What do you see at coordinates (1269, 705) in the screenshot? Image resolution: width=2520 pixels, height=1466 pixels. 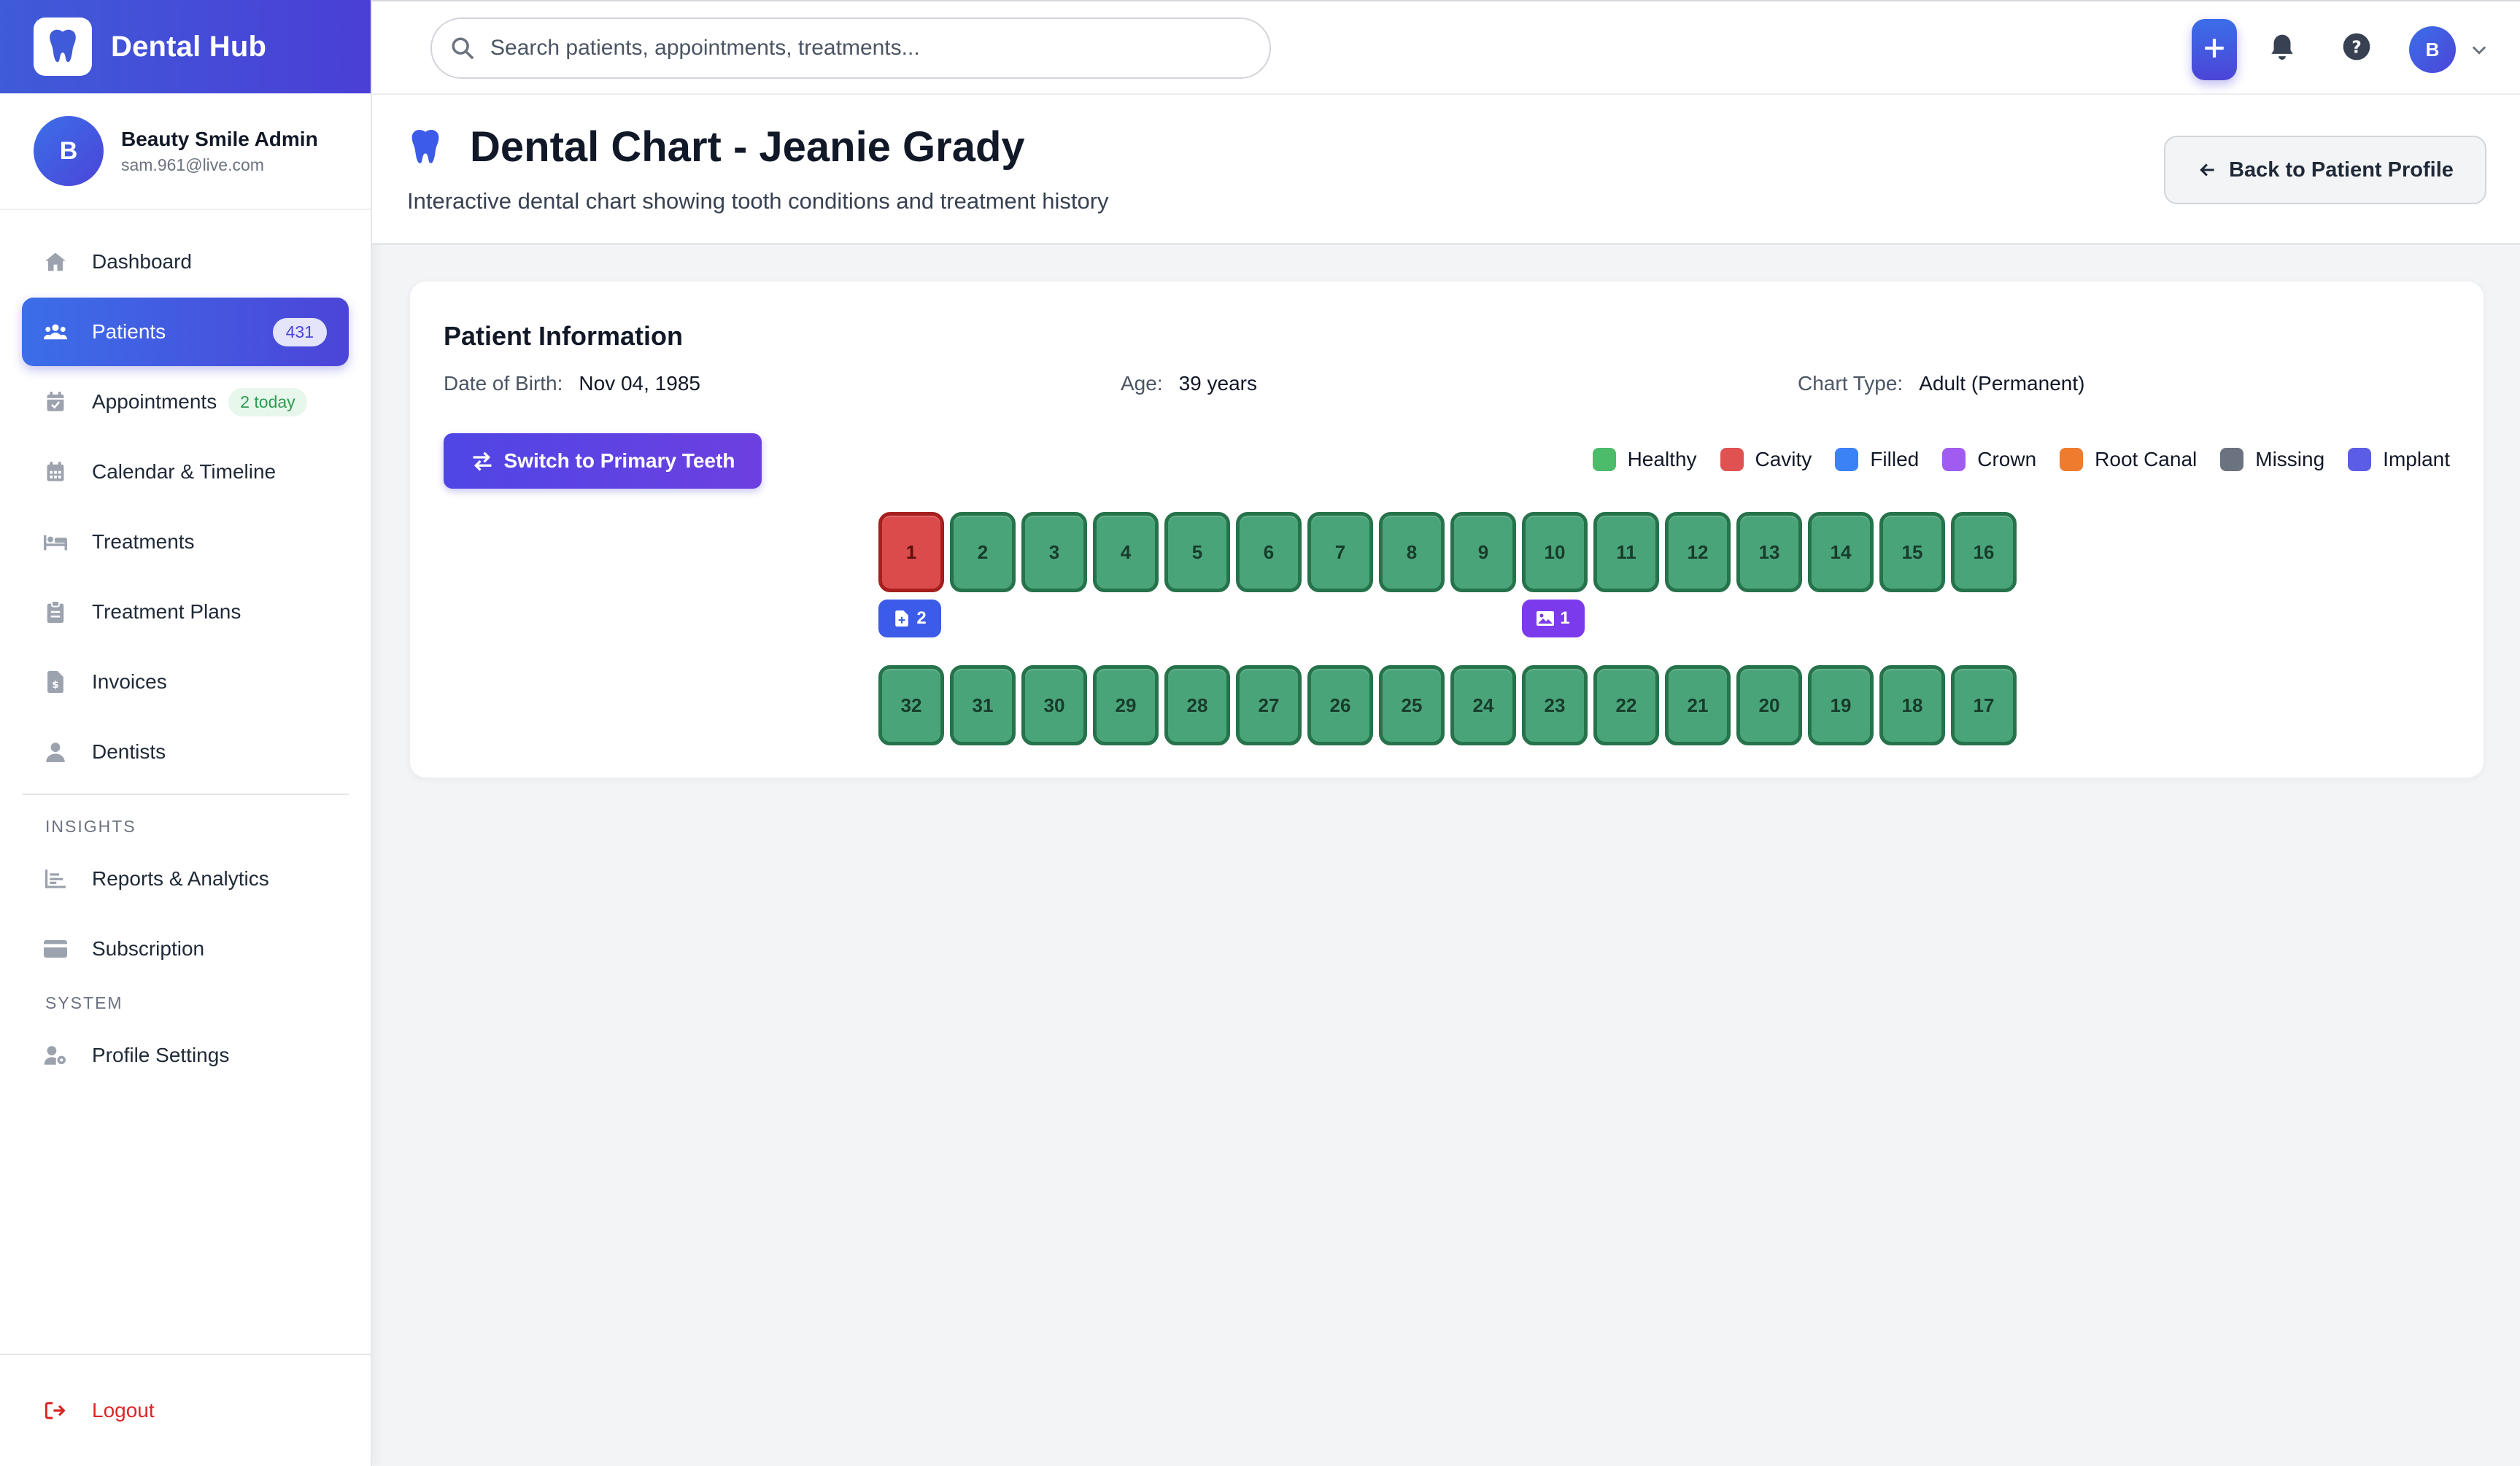 I see `tooth-27: 27` at bounding box center [1269, 705].